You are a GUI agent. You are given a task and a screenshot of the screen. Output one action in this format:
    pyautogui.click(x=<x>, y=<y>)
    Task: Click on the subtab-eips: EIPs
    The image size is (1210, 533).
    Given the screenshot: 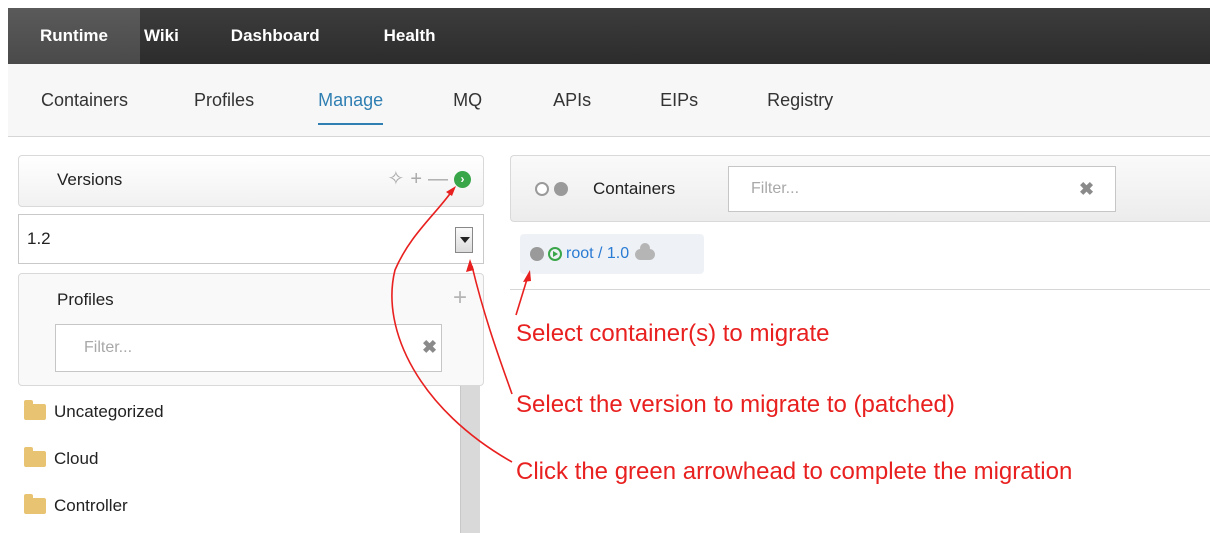 What is the action you would take?
    pyautogui.click(x=679, y=100)
    